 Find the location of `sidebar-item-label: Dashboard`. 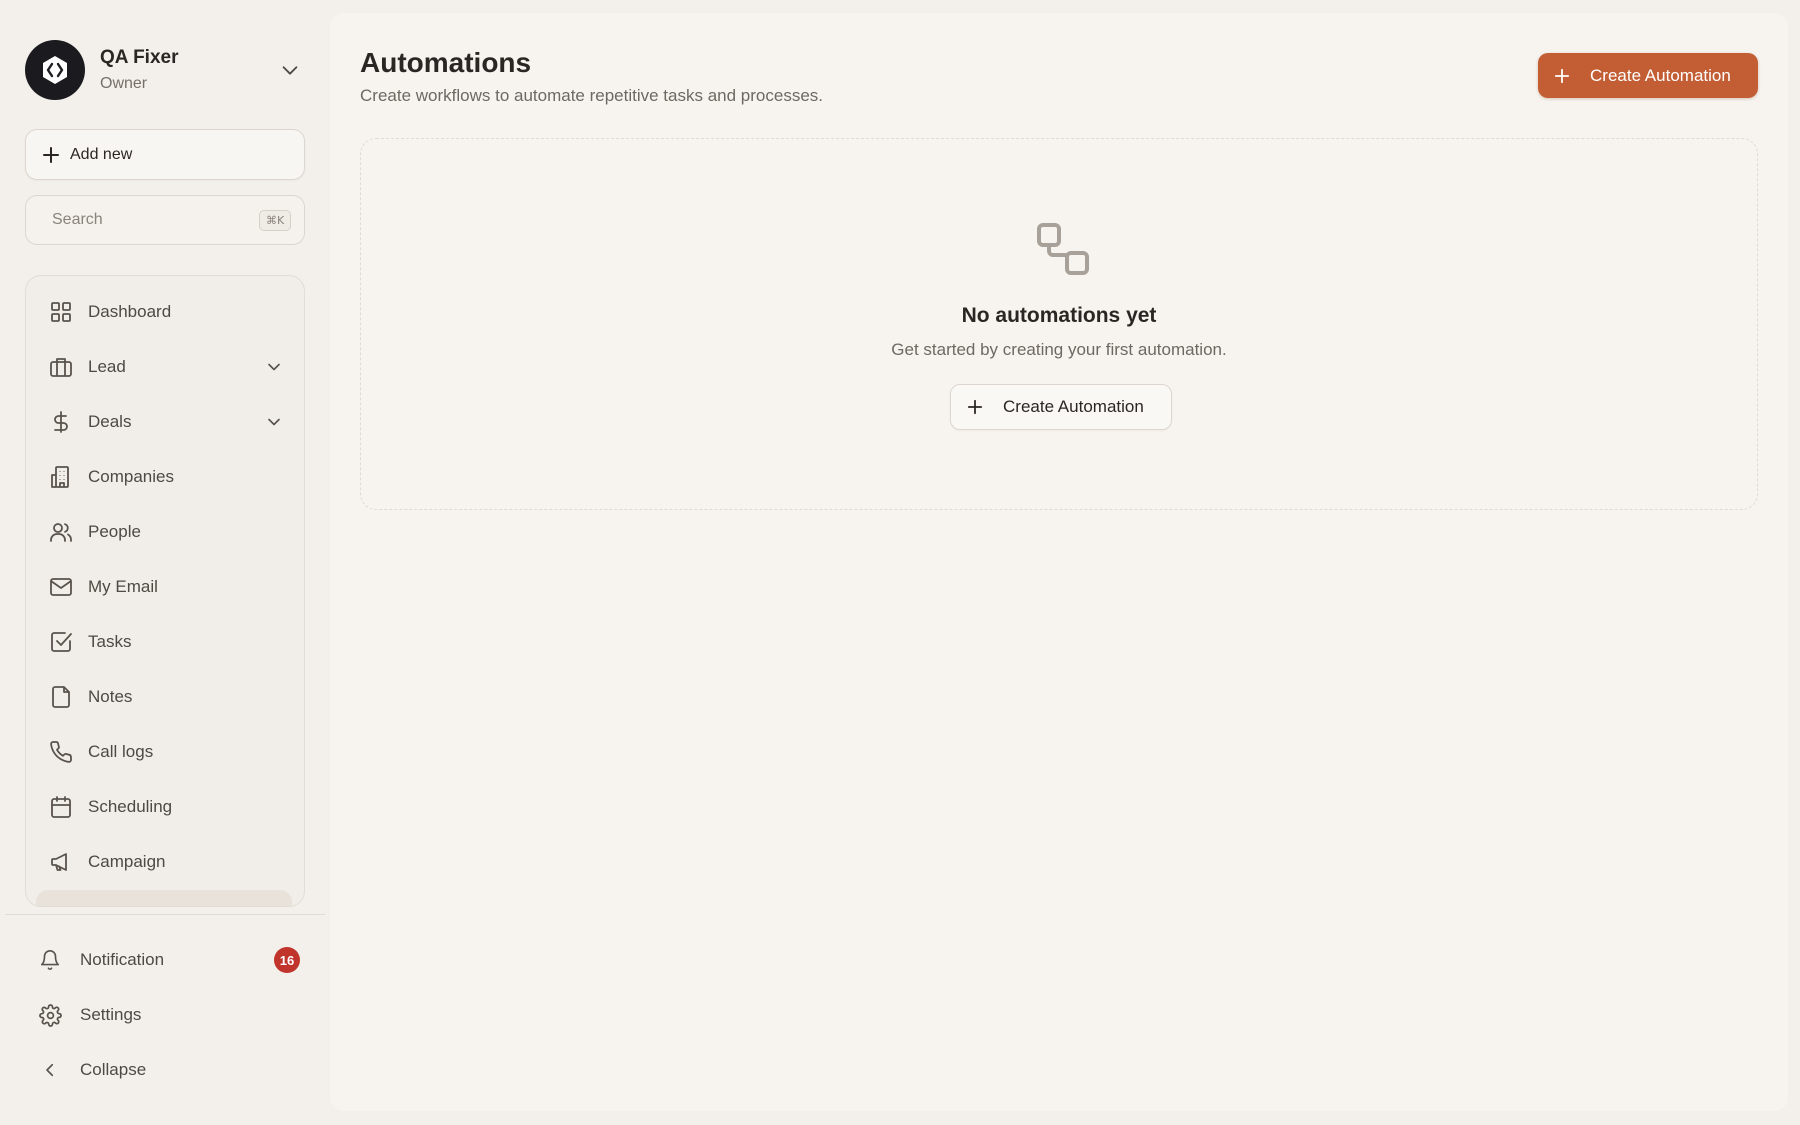

sidebar-item-label: Dashboard is located at coordinates (130, 311).